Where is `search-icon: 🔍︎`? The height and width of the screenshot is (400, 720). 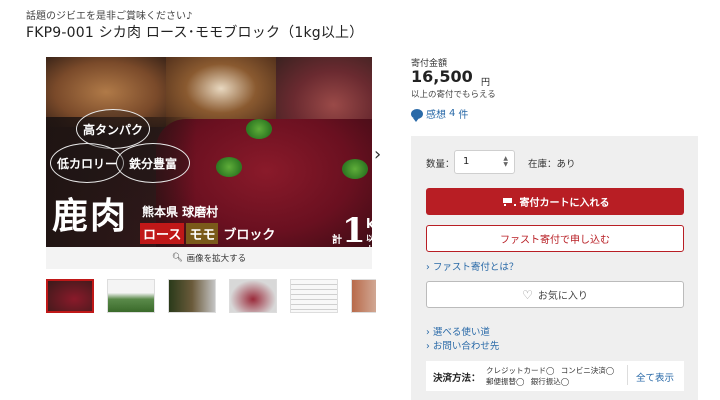 search-icon: 🔍︎ is located at coordinates (177, 258).